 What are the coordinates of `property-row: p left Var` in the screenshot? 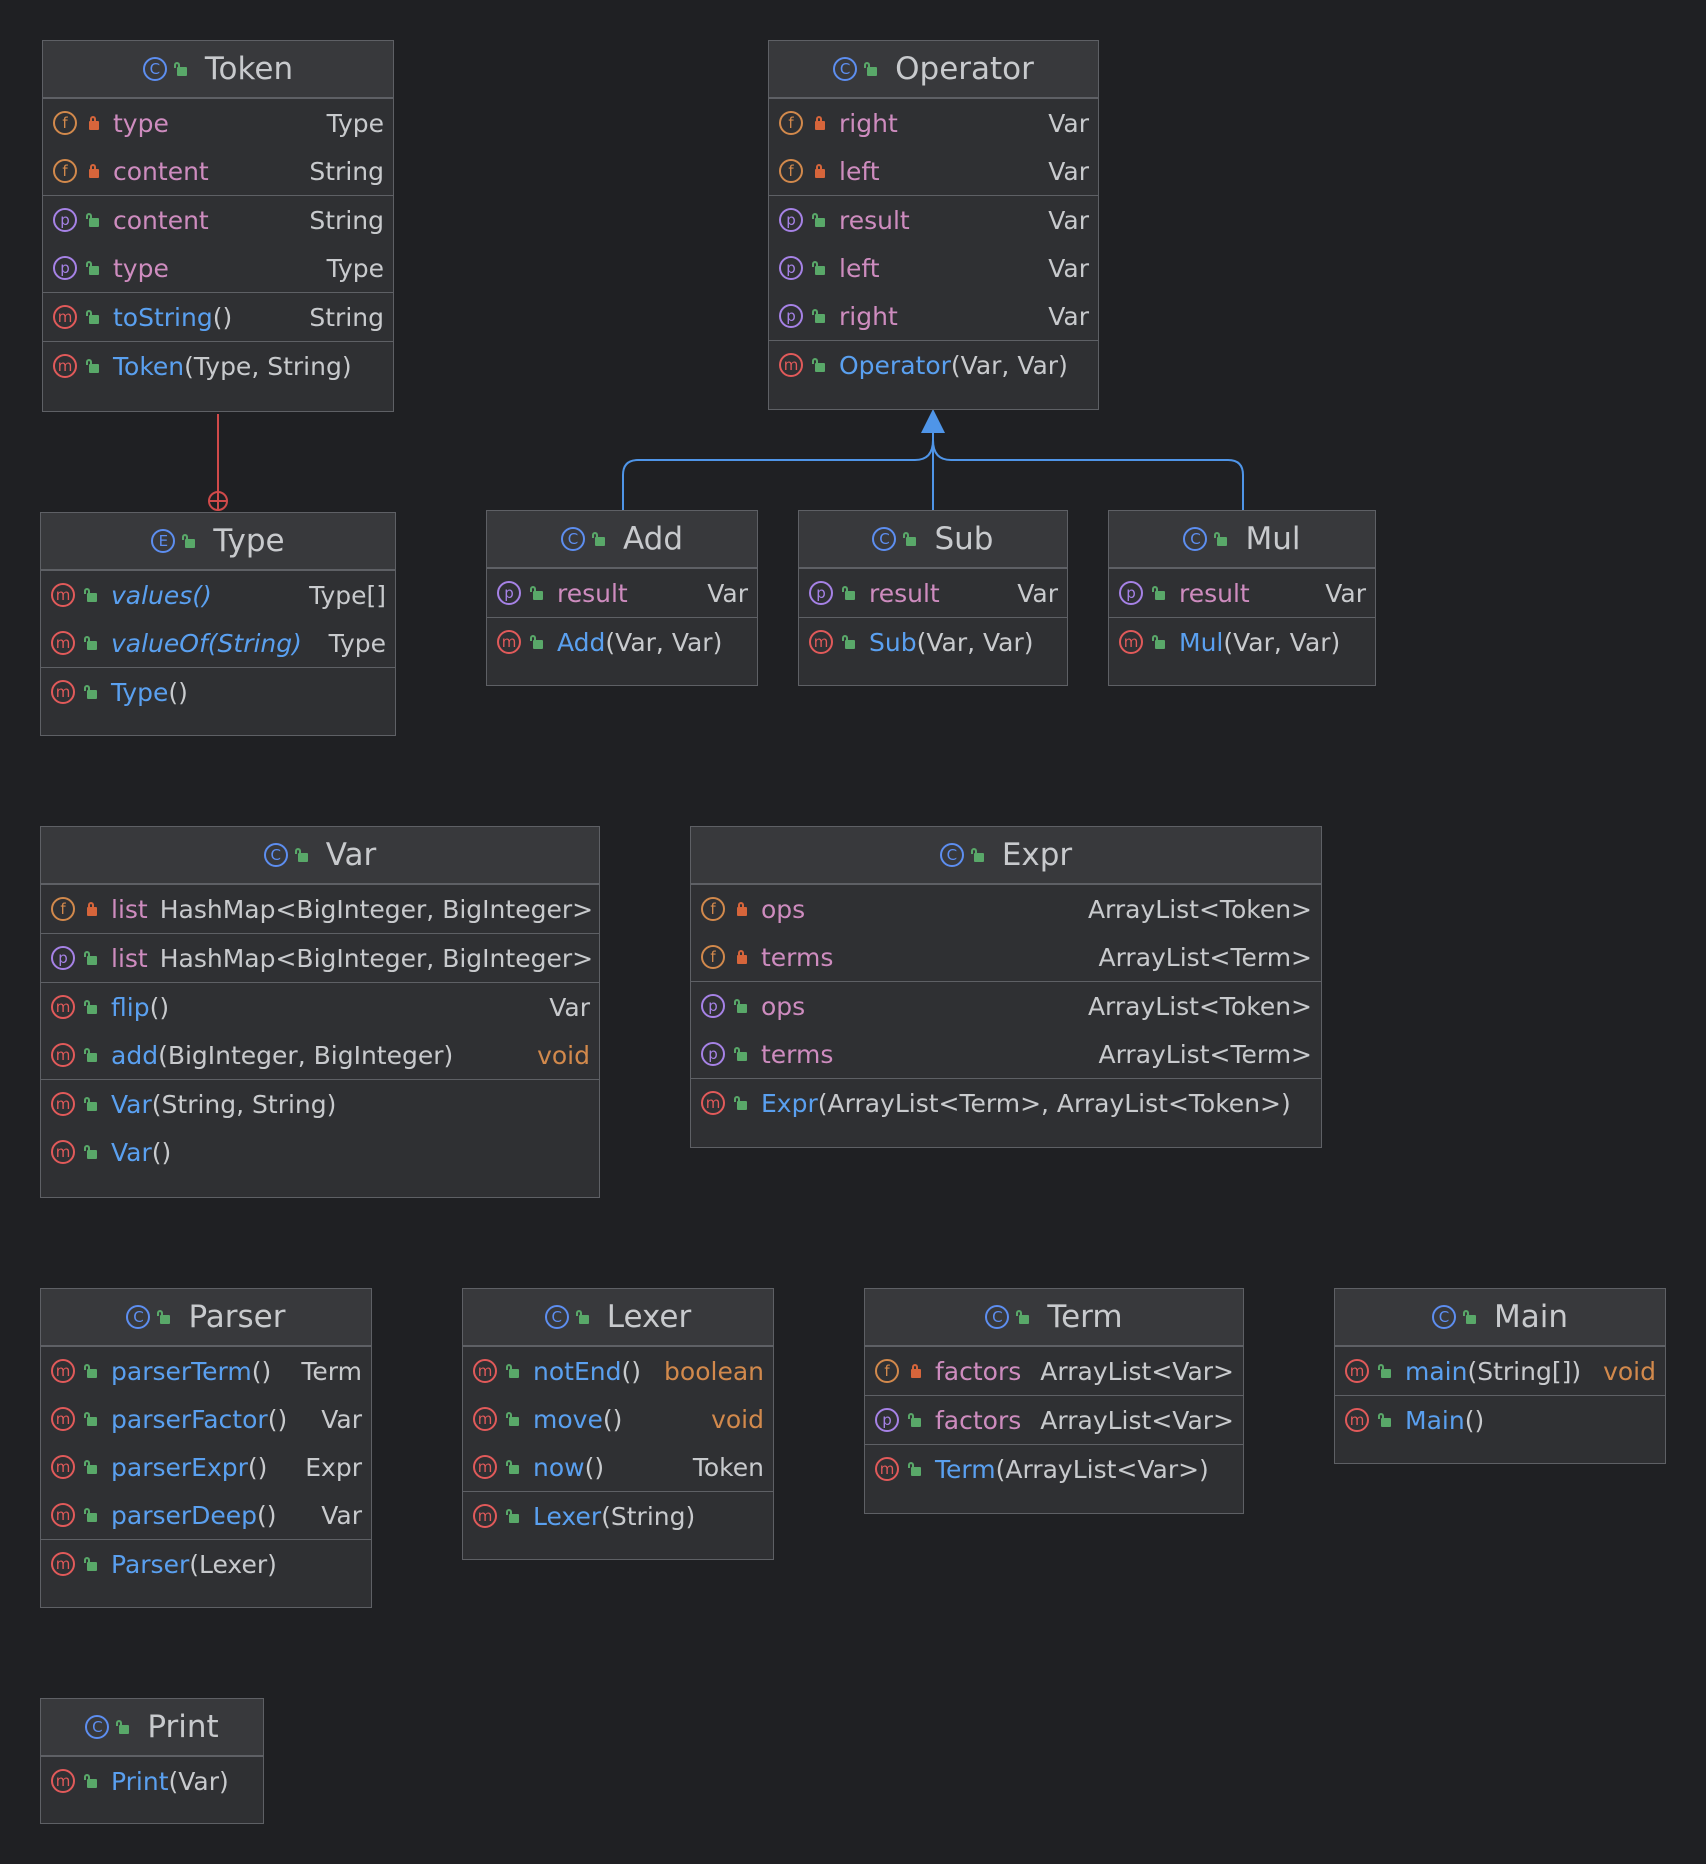 It's located at (933, 268).